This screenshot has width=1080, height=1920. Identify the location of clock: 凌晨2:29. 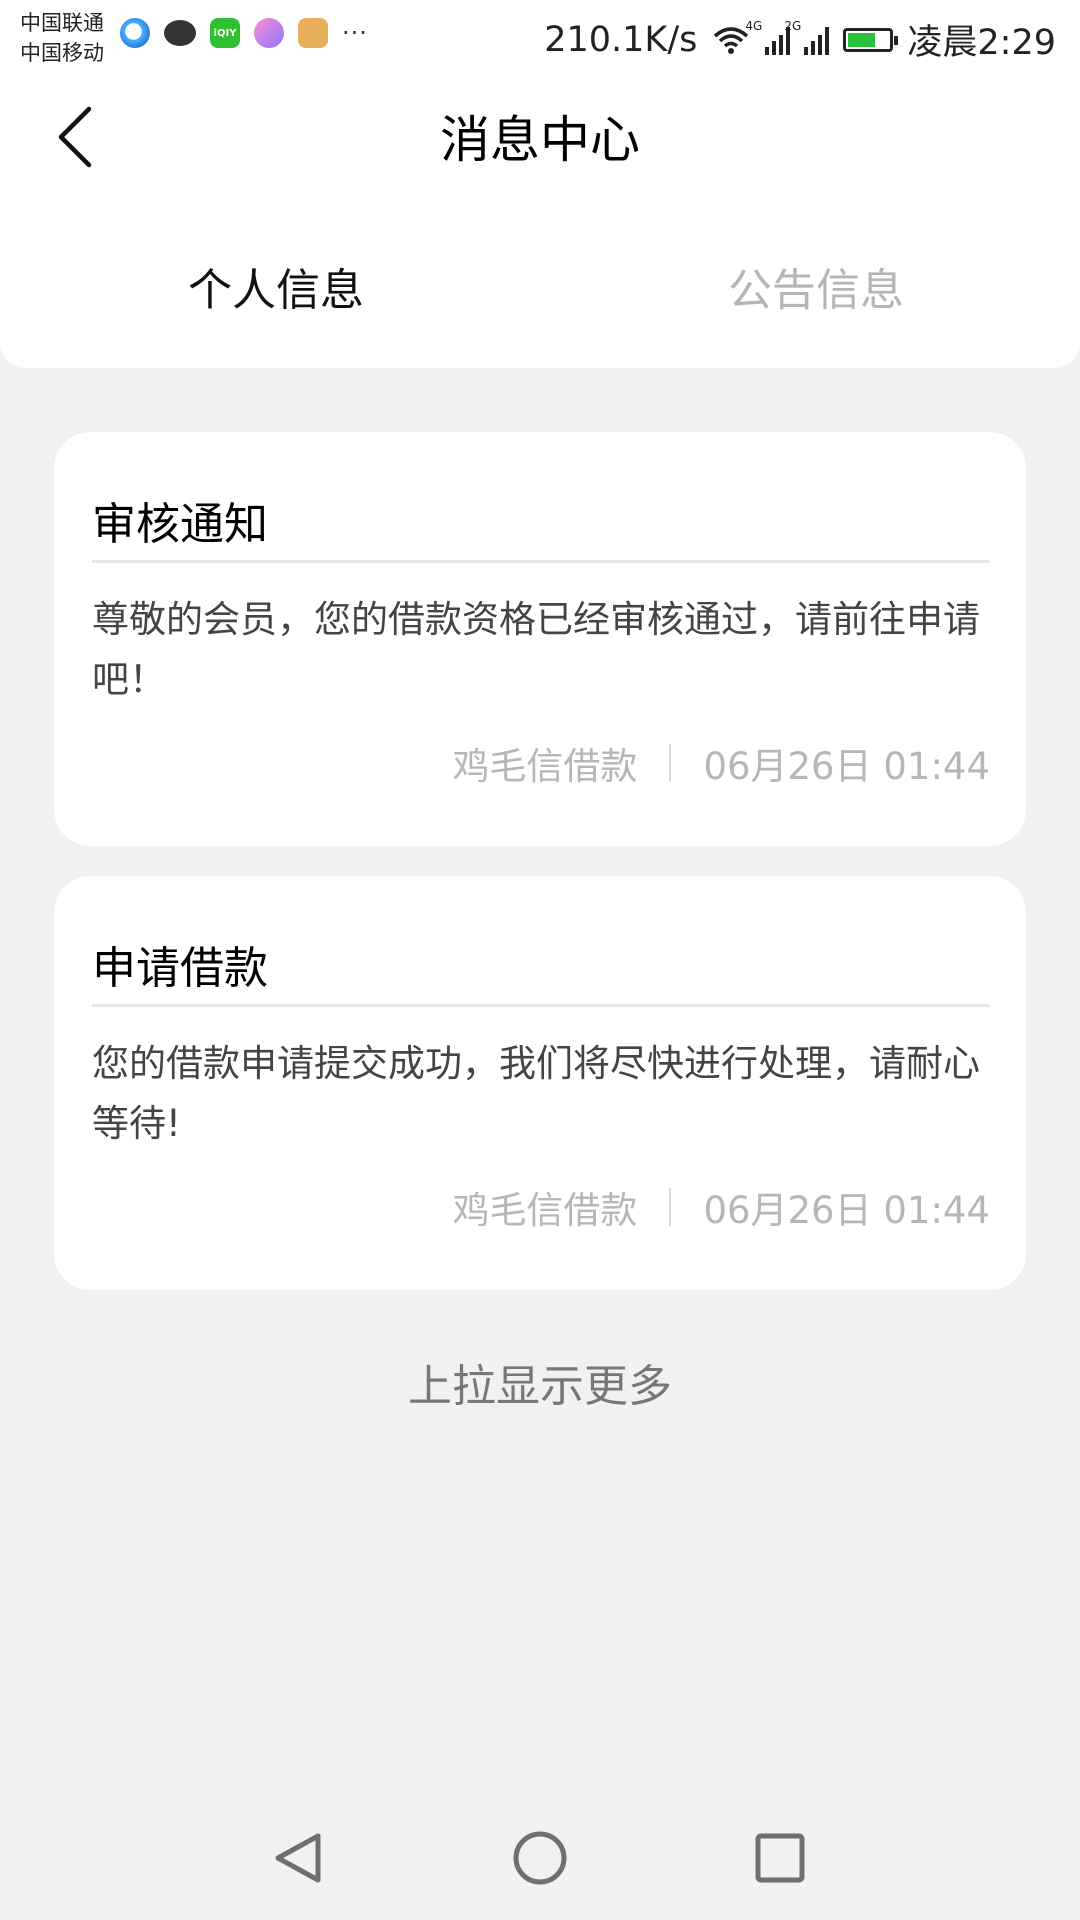
(981, 43).